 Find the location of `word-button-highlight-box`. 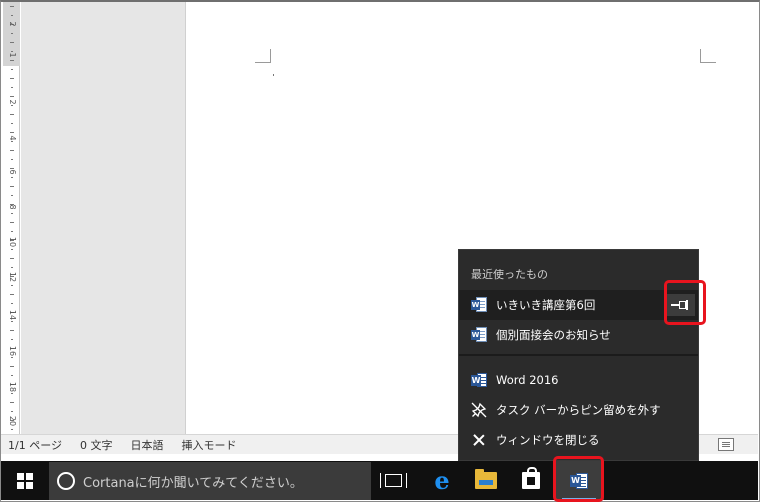

word-button-highlight-box is located at coordinates (578, 479).